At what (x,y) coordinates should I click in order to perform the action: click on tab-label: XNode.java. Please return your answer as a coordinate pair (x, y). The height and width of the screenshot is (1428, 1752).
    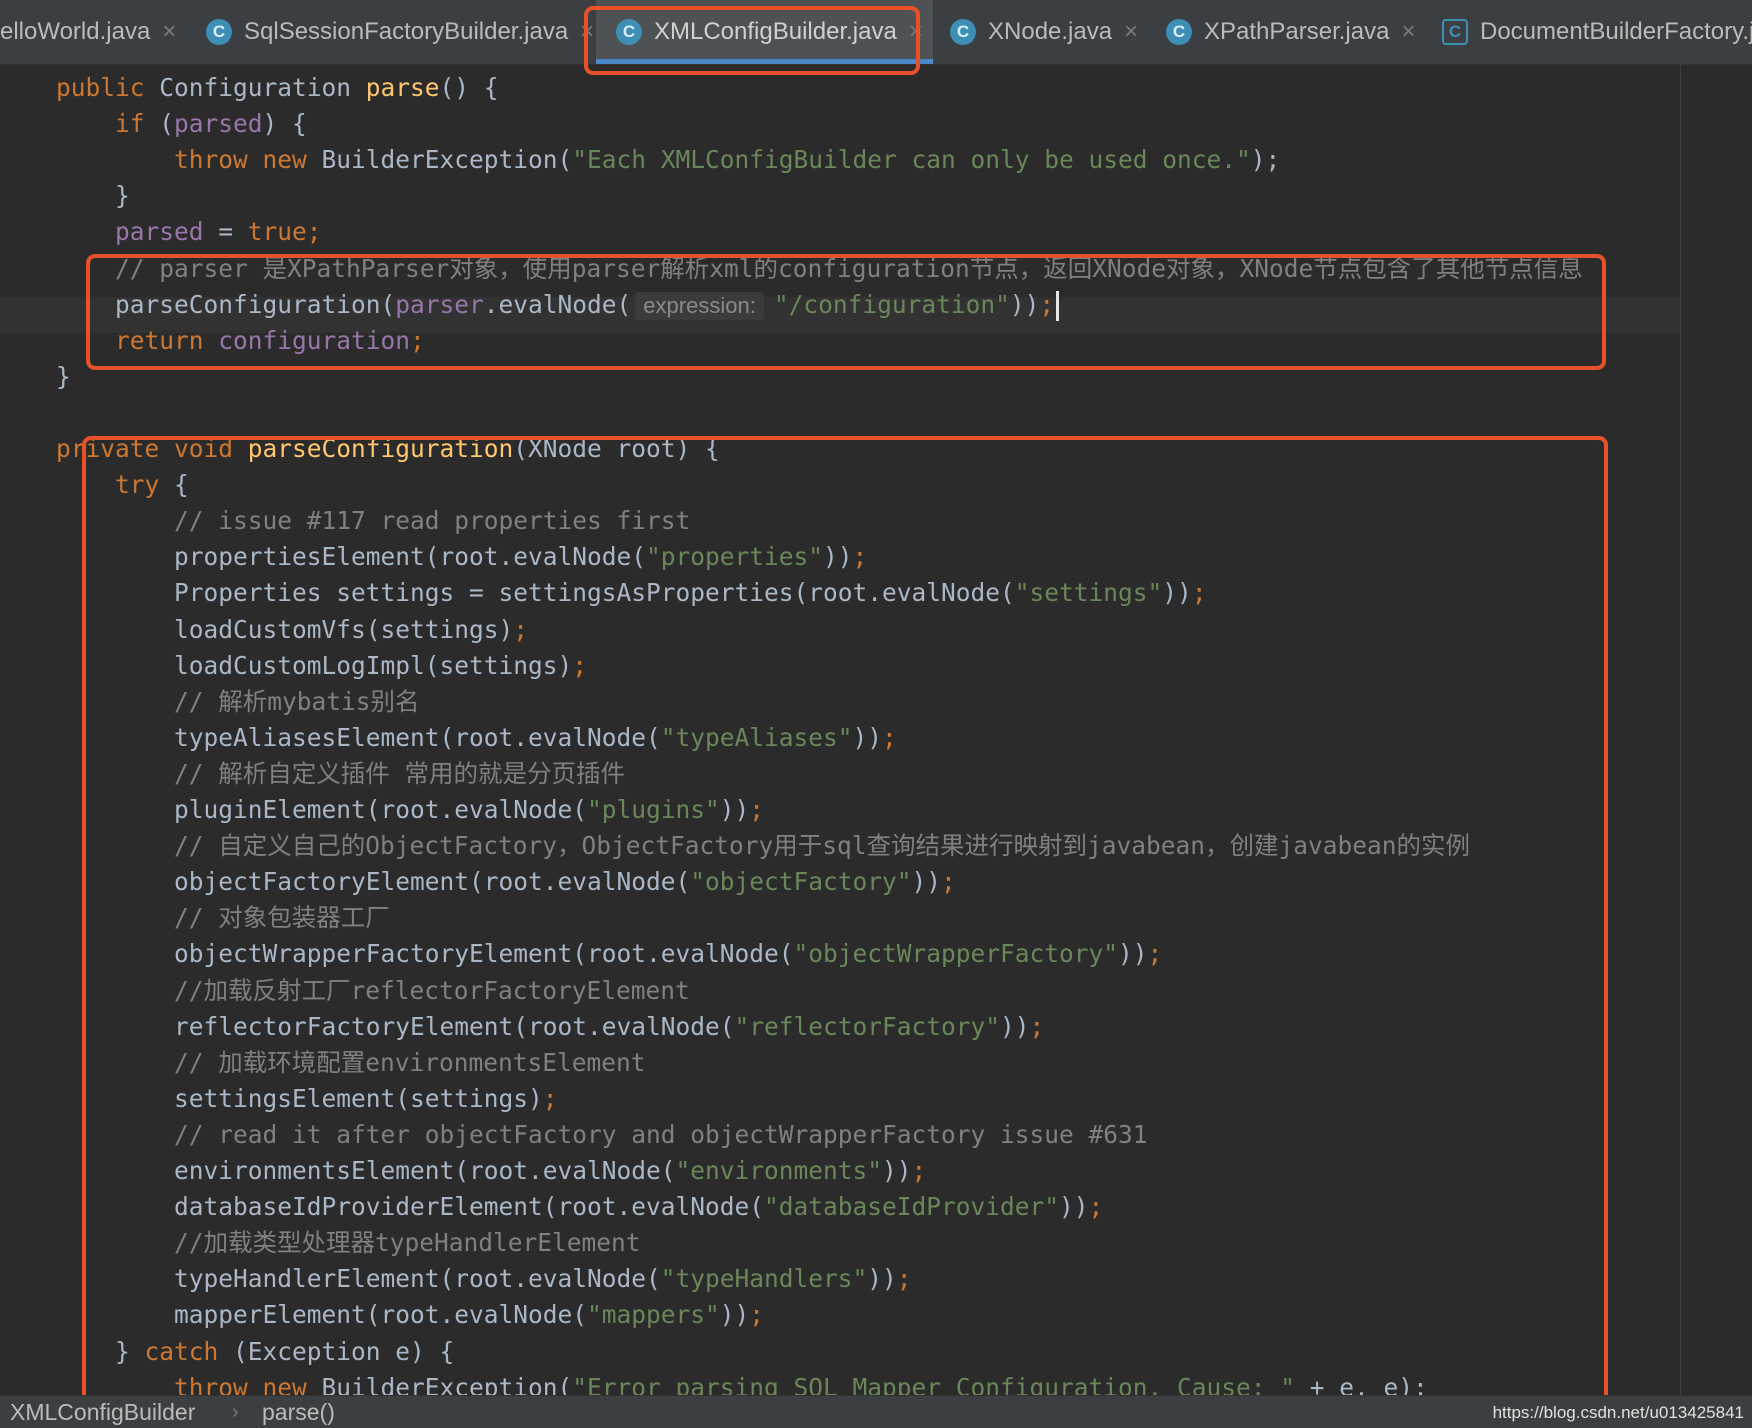
    Looking at the image, I should click on (1050, 31).